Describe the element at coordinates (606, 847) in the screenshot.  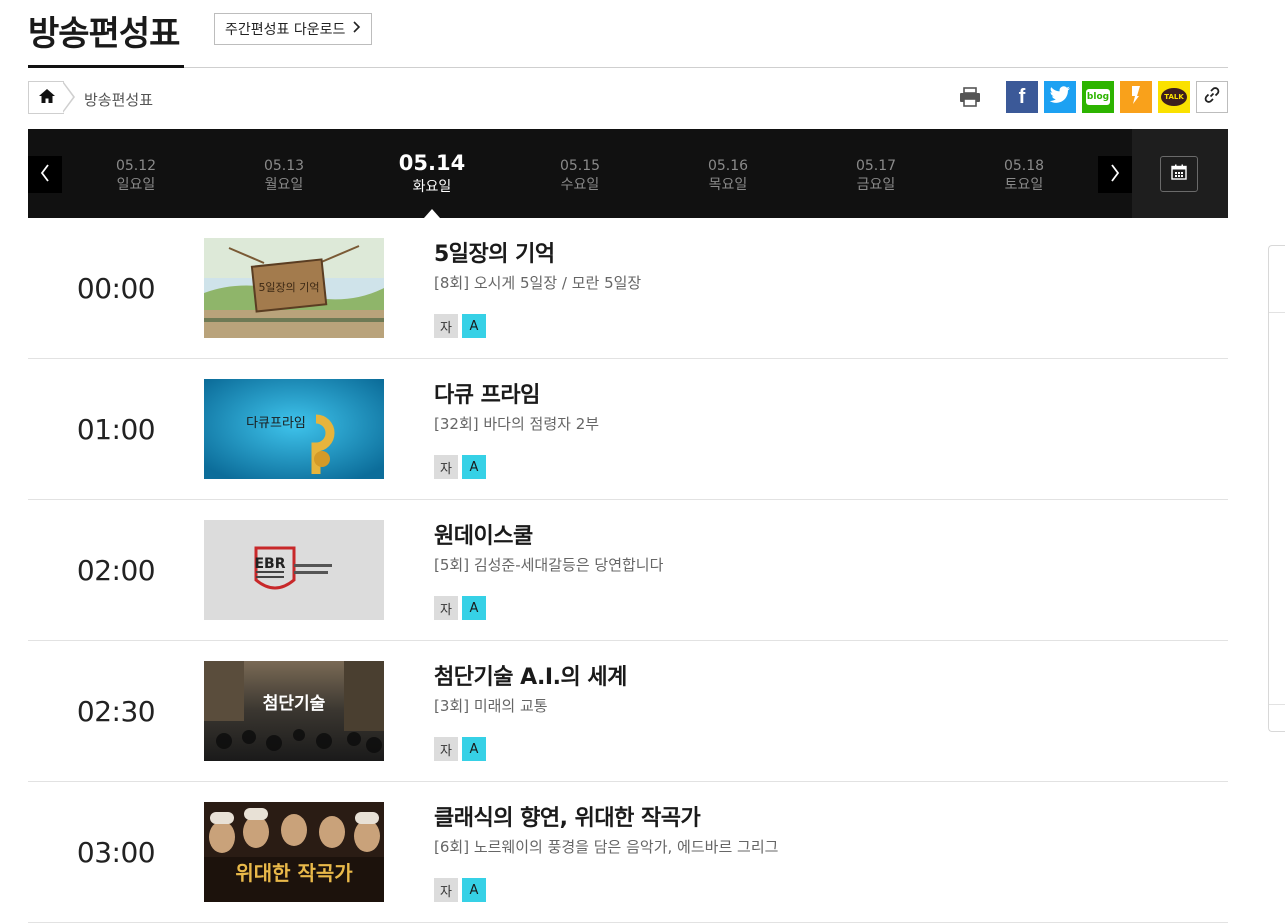
I see `program-episode: [6회] 노르웨이의 풍경을 담은 음악가, 에드바르 그리그` at that location.